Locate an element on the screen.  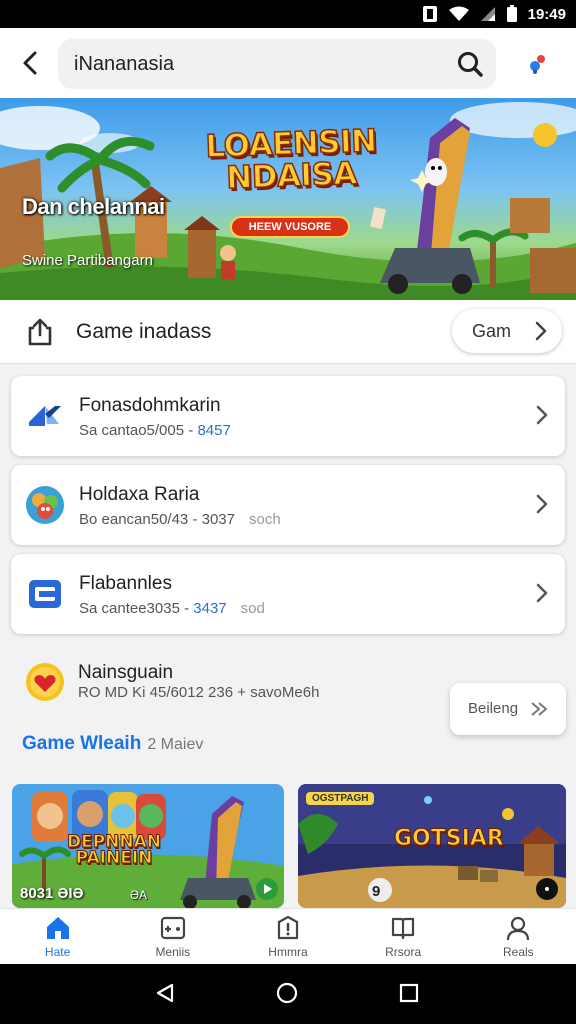
nav-label: Hate is located at coordinates (57, 952).